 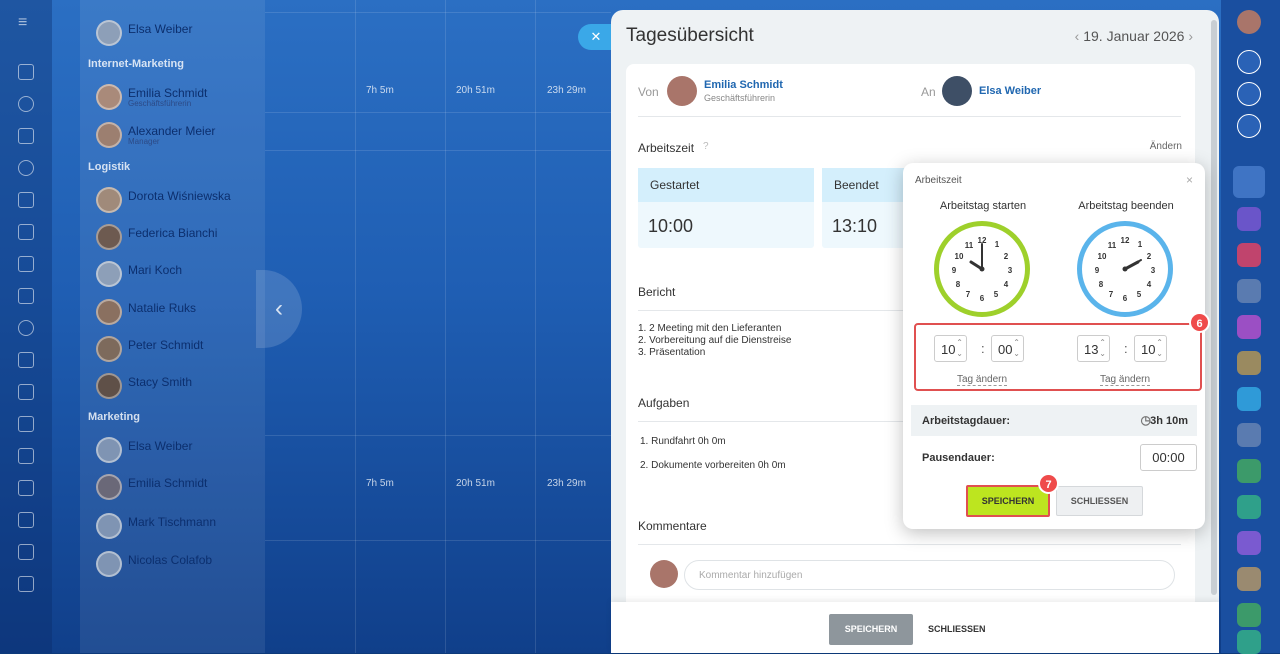 I want to click on list-item: Mari Koch, so click(x=176, y=275).